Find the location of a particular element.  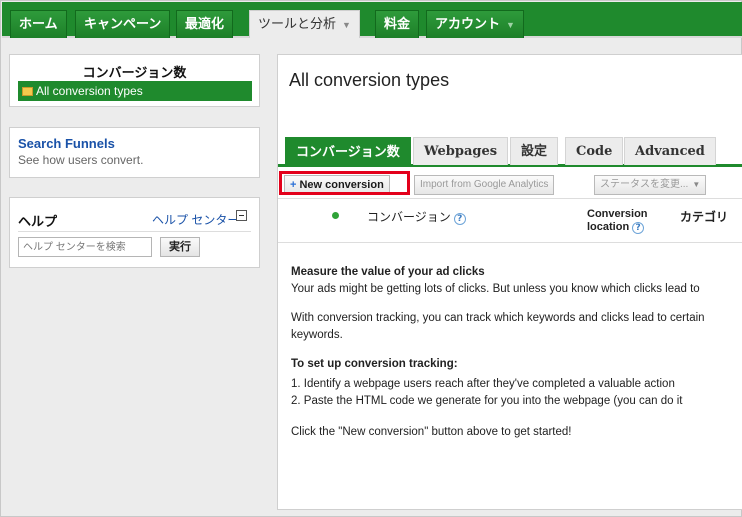

divider is located at coordinates (134, 231).